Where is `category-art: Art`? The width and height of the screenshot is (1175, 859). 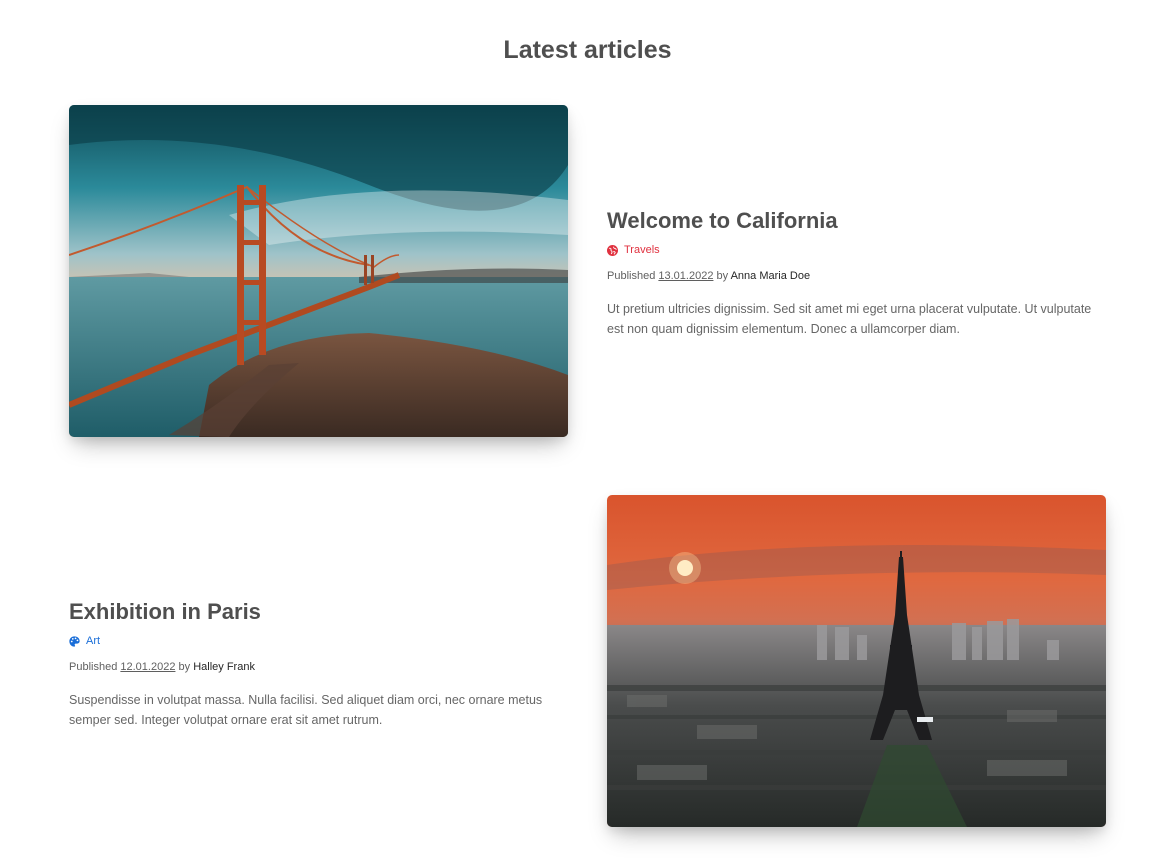 category-art: Art is located at coordinates (319, 641).